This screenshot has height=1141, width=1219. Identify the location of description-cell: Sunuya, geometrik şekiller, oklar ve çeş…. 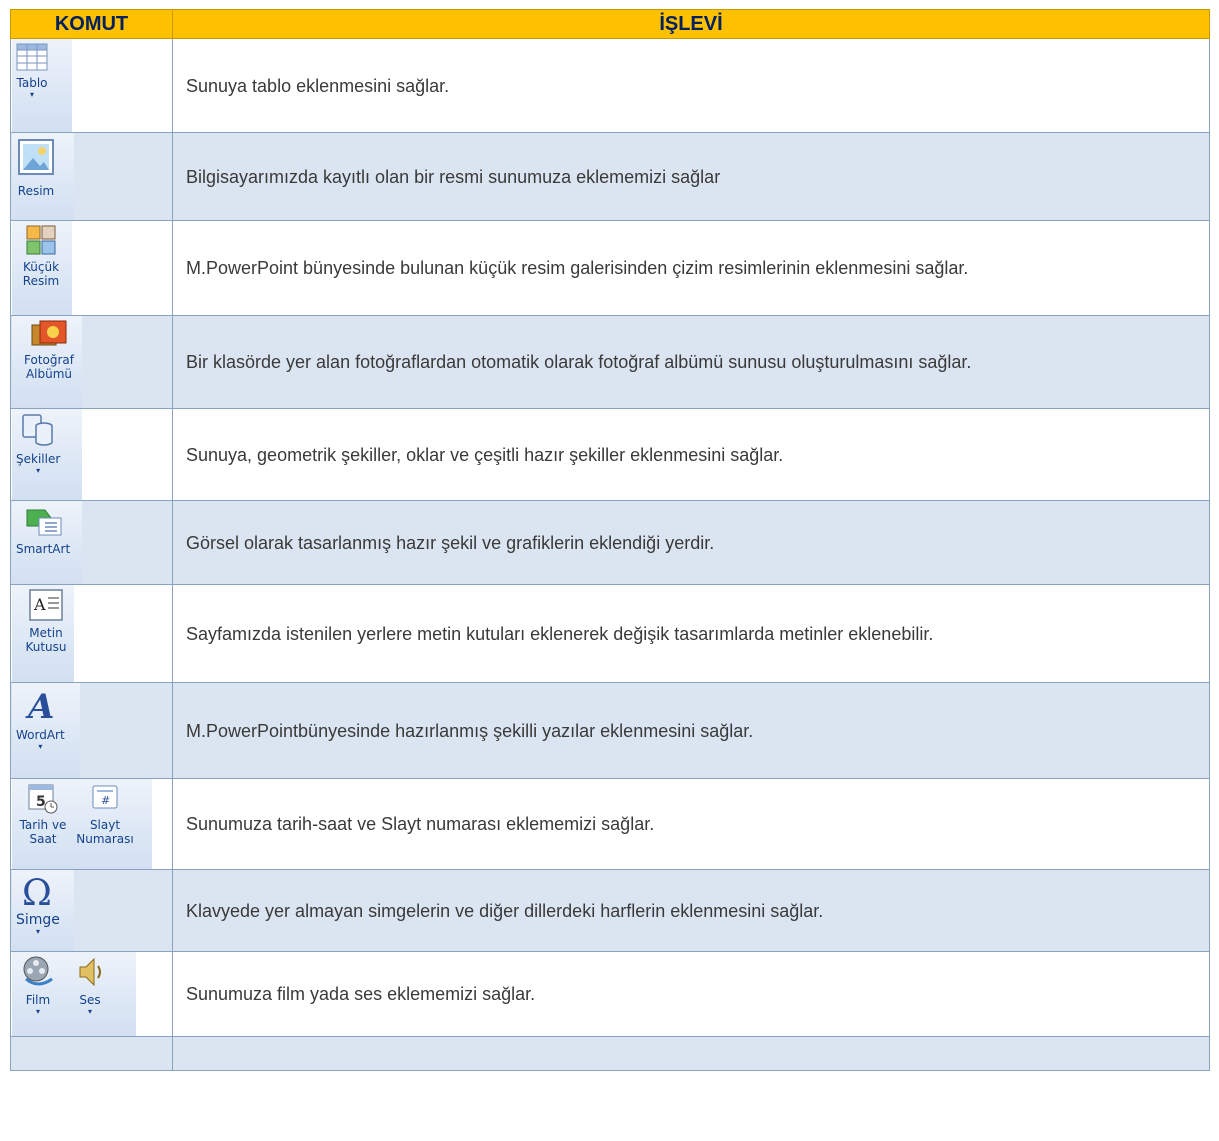
(691, 454).